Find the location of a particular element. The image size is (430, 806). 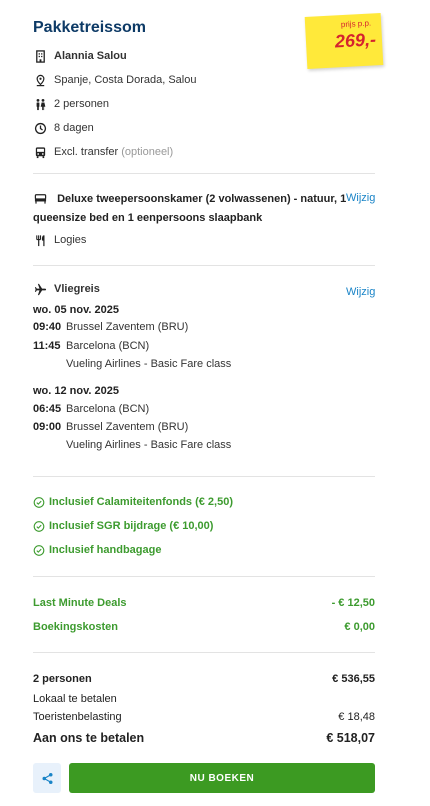

outbound-arrive-place: Barcelona (BCN) is located at coordinates (108, 346).